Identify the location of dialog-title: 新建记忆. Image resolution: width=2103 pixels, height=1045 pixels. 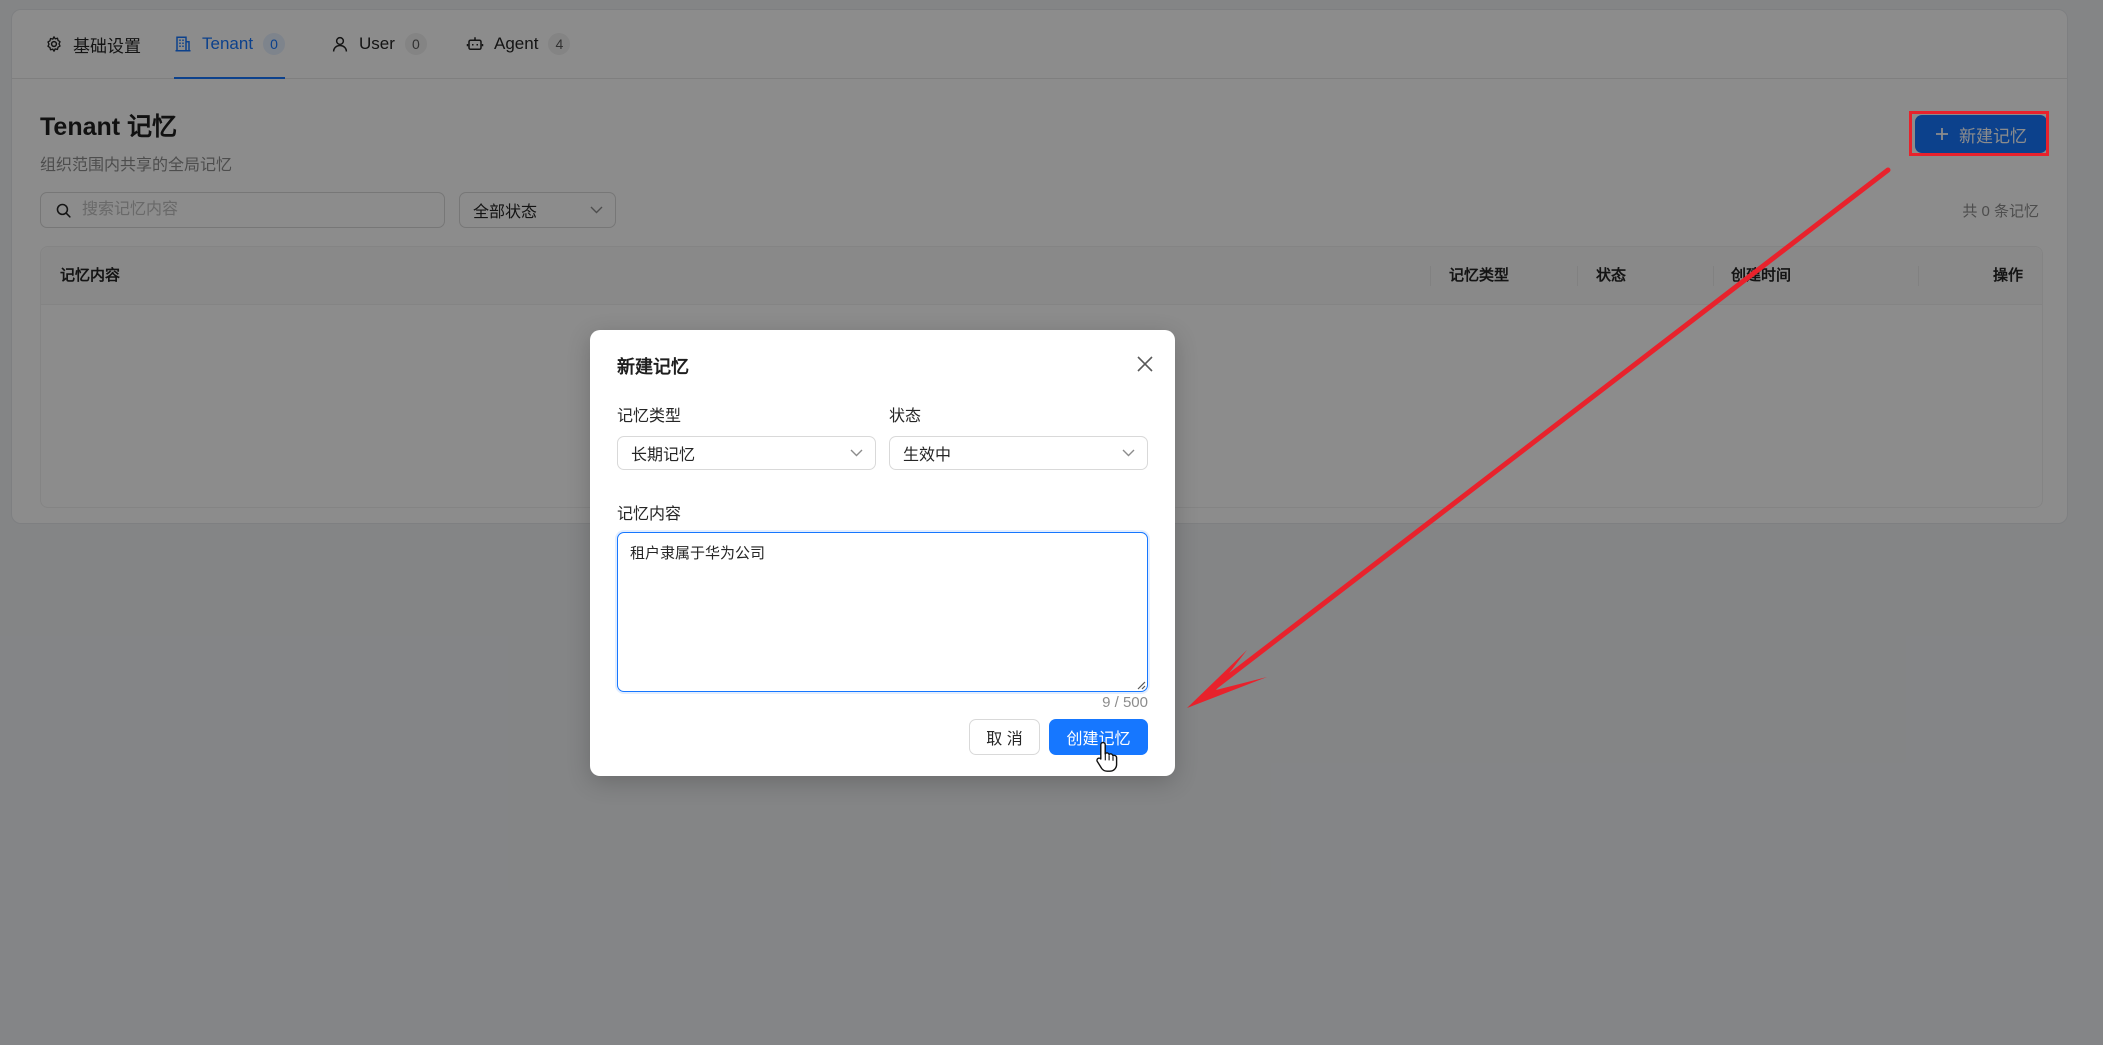
(653, 367).